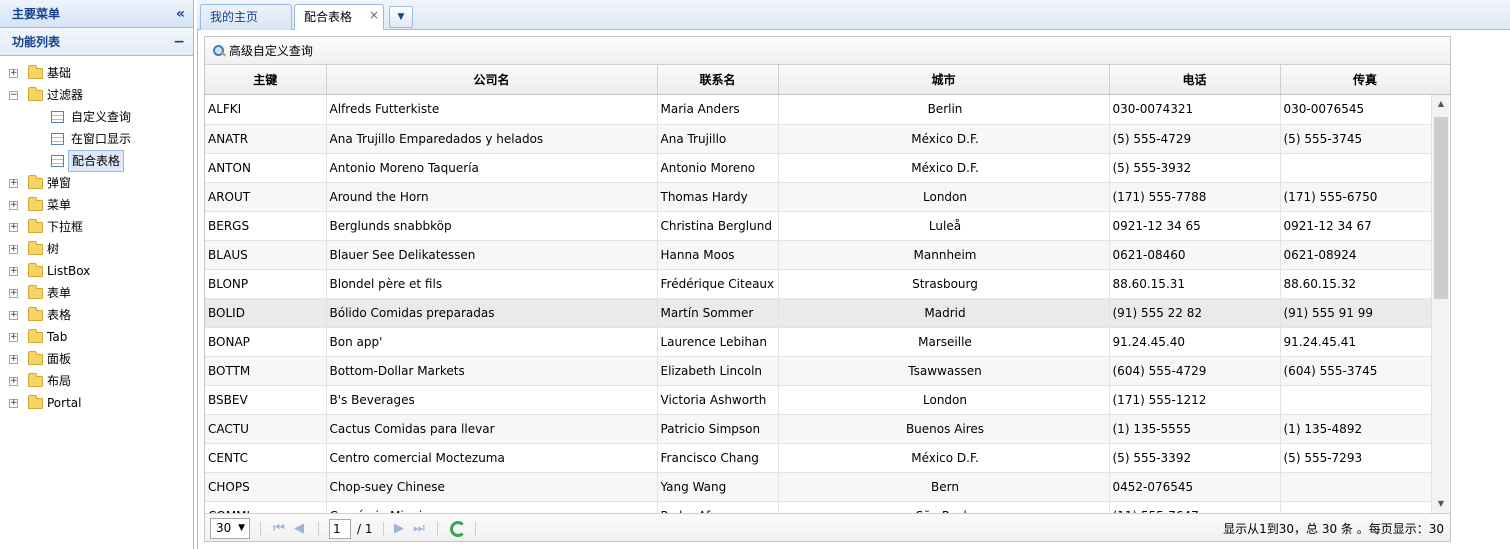 The width and height of the screenshot is (1510, 549). What do you see at coordinates (266, 80) in the screenshot?
I see `column-header: 主键` at bounding box center [266, 80].